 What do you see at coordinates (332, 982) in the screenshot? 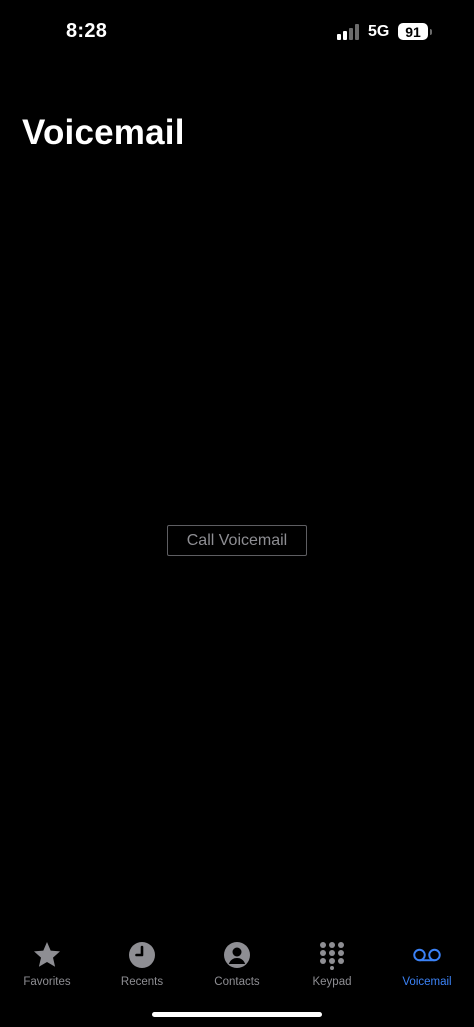
I see `tab-label: Keypad` at bounding box center [332, 982].